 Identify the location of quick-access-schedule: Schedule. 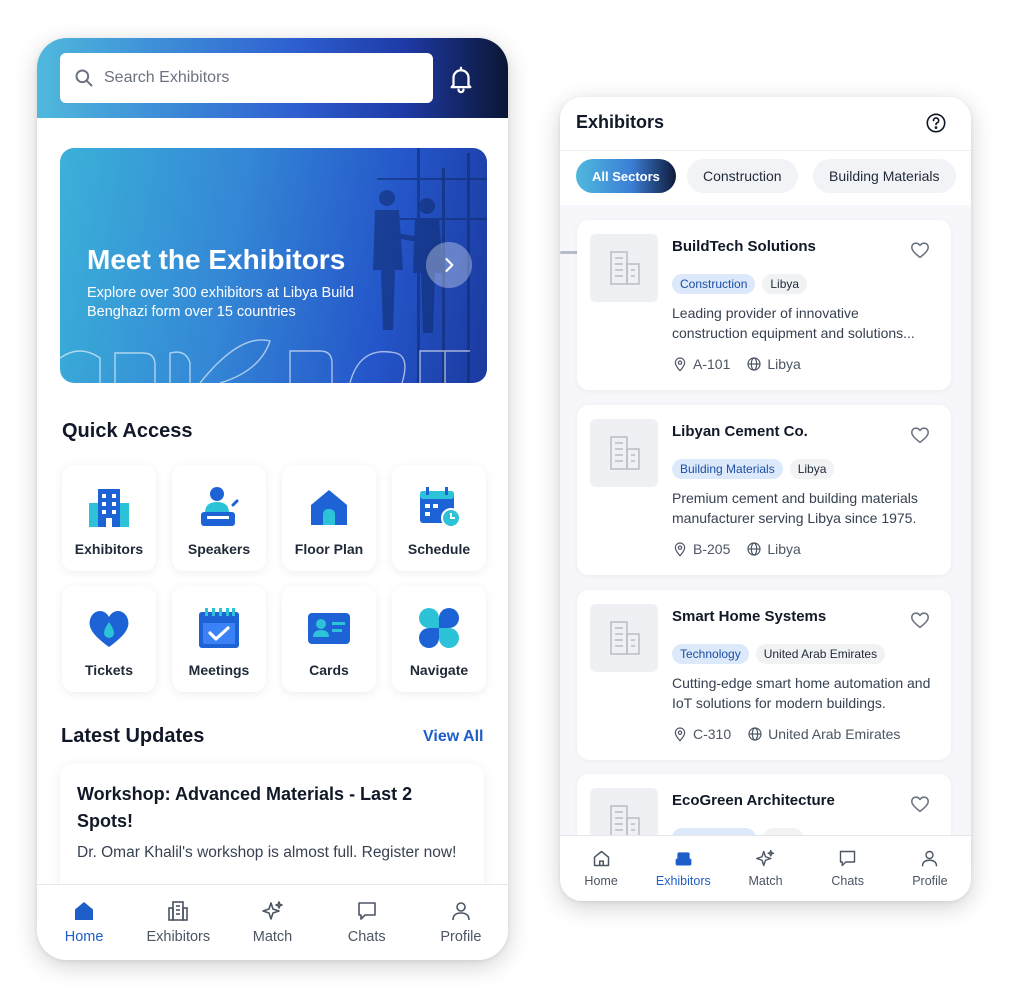
(439, 518).